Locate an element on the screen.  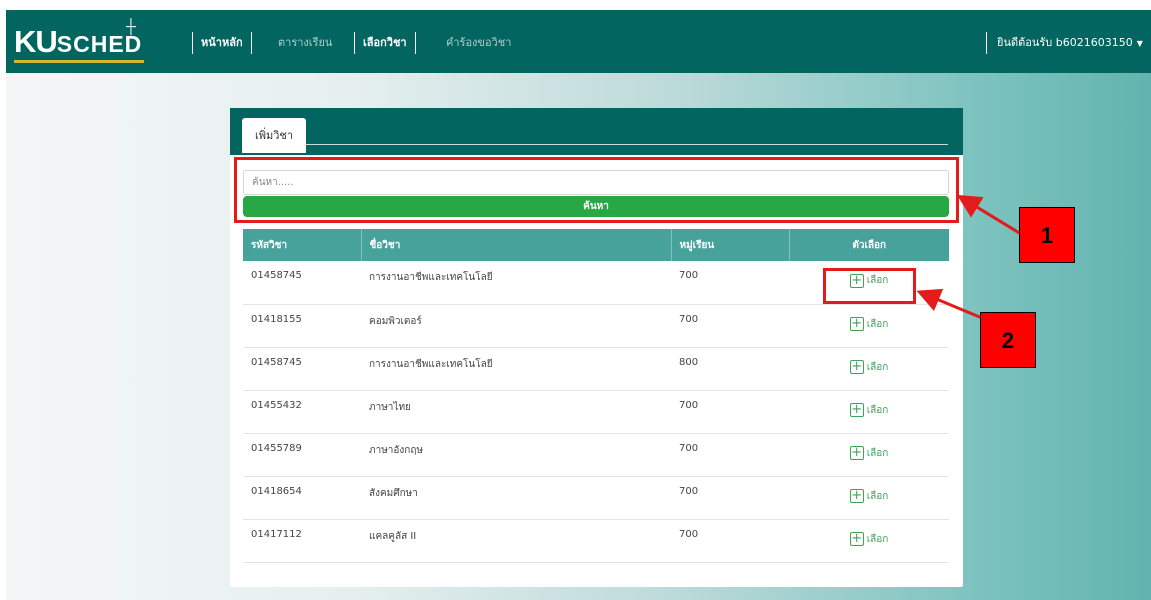
table-row: 01418155 คอมพิวเตอร์ 700 + เลือก is located at coordinates (596, 326).